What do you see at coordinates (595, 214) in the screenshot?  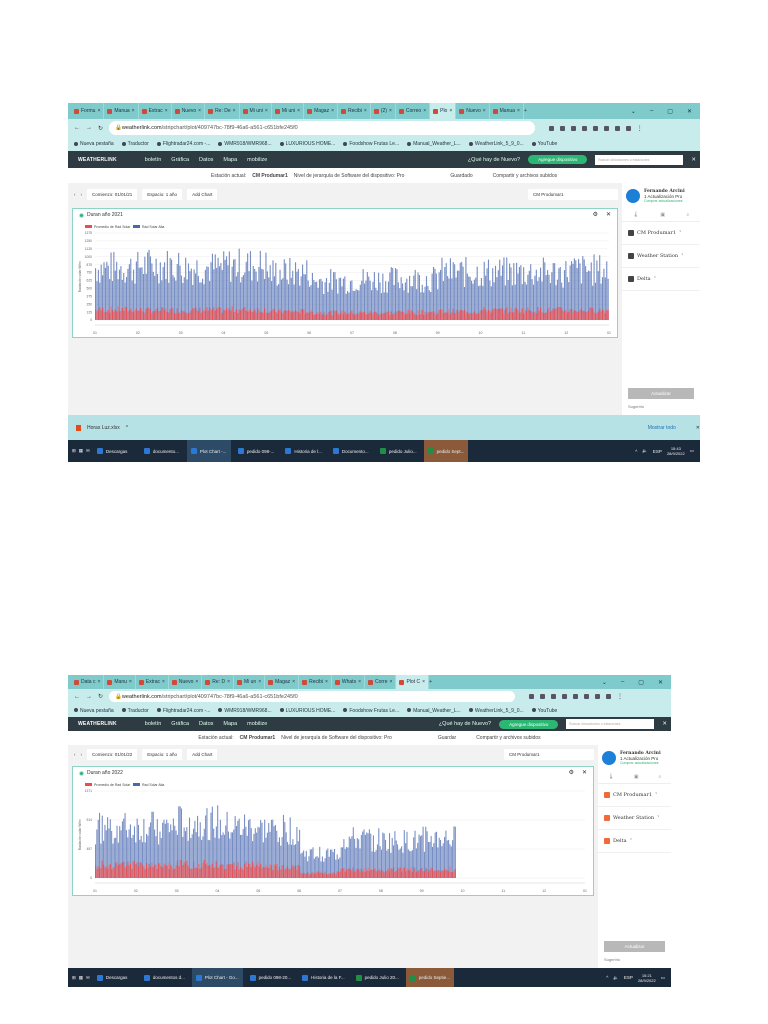 I see `settings-icon: ⚙` at bounding box center [595, 214].